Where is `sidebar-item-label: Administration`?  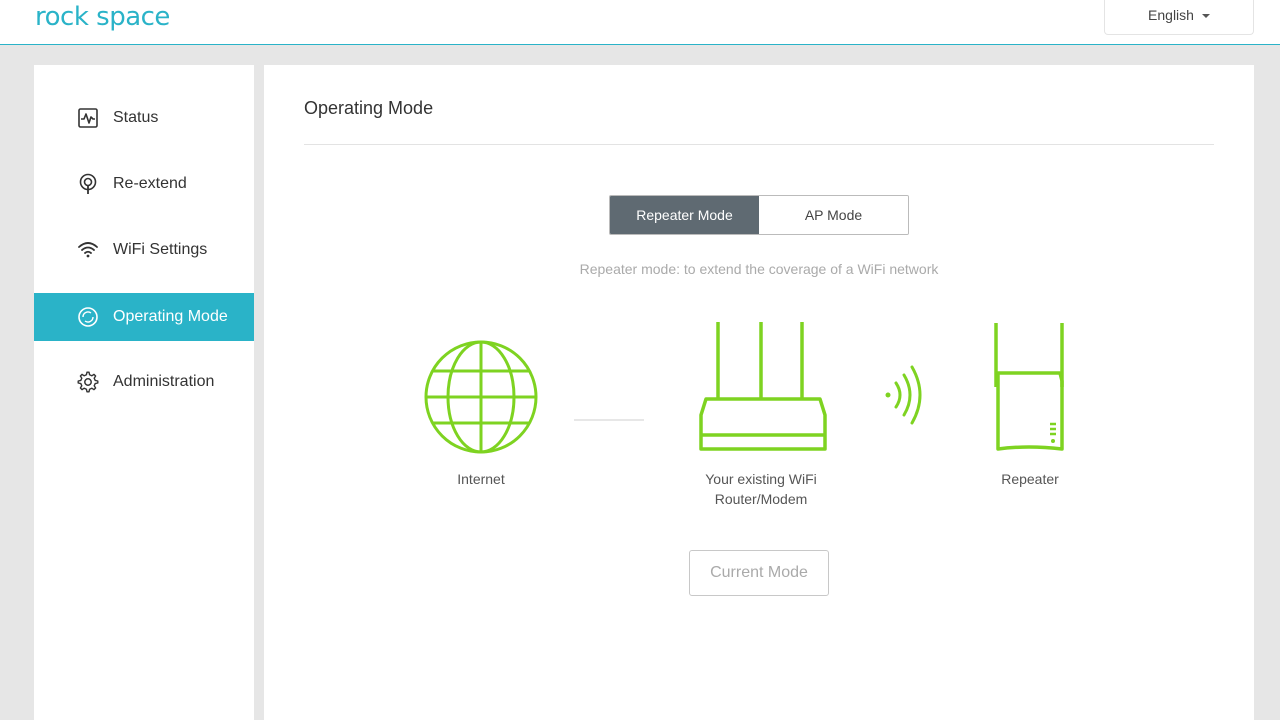
sidebar-item-label: Administration is located at coordinates (164, 381).